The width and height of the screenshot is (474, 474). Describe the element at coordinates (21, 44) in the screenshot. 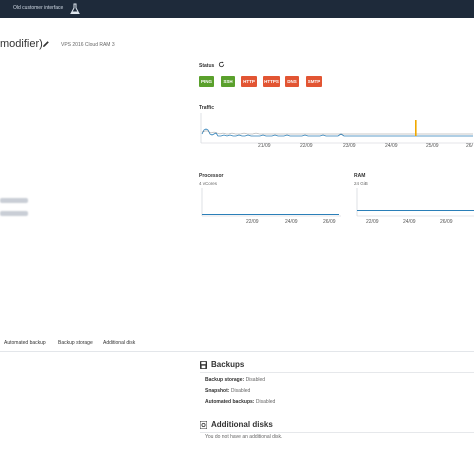

I see `page-title: modifier)` at that location.